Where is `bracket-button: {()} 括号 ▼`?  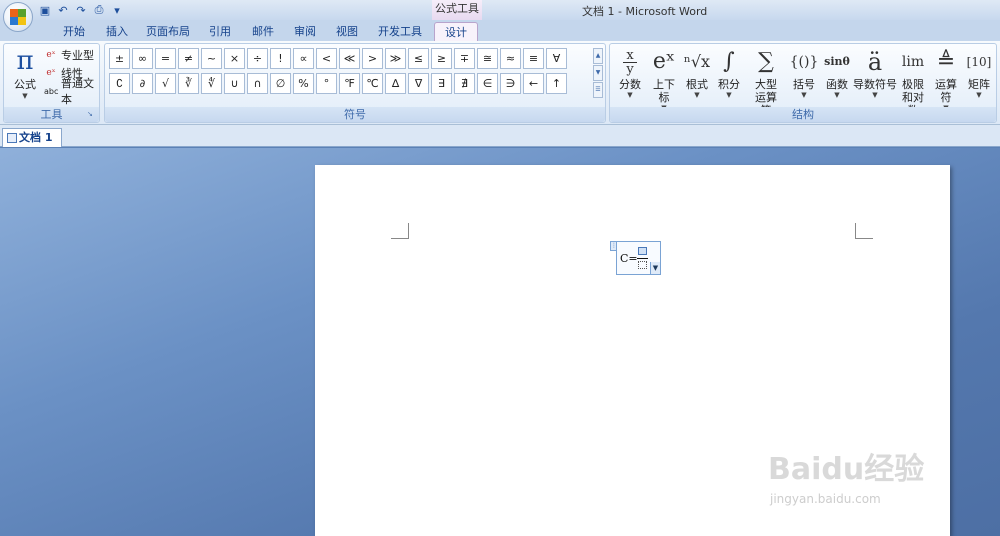 bracket-button: {()} 括号 ▼ is located at coordinates (804, 77).